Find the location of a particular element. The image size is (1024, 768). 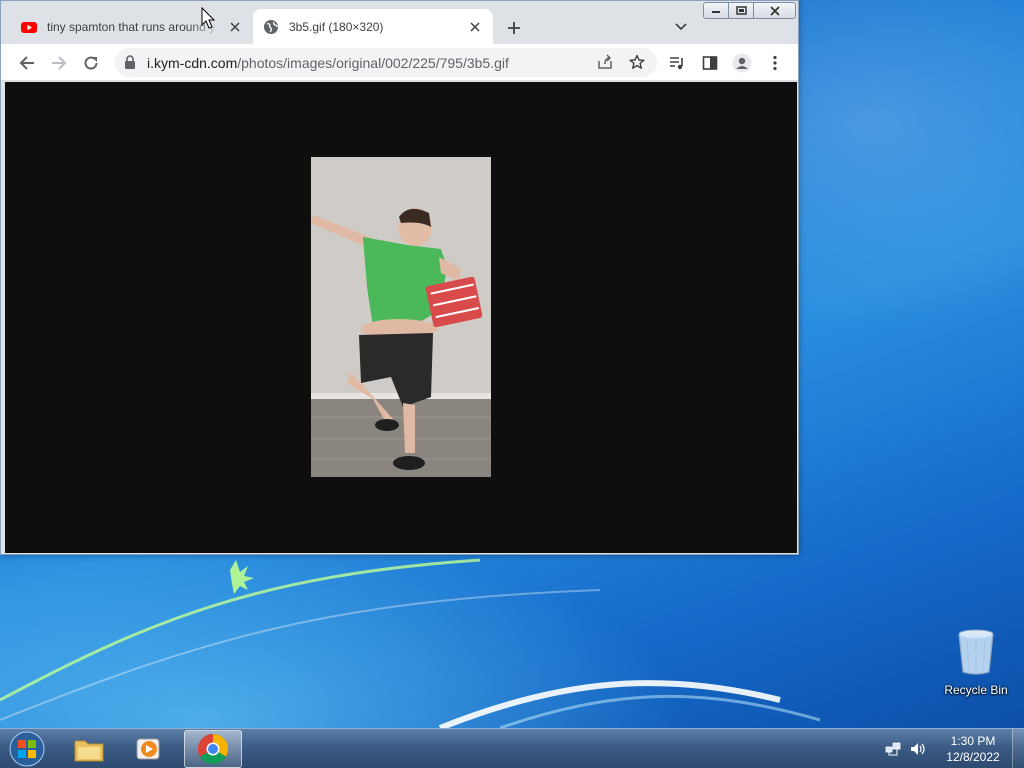

reload-button is located at coordinates (91, 63).